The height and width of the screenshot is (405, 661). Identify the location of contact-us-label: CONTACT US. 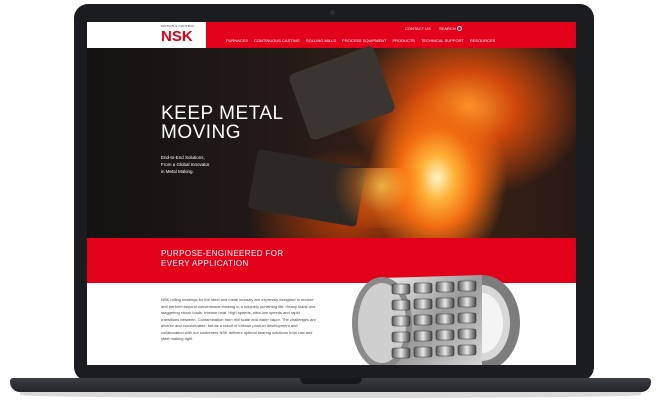
(418, 28).